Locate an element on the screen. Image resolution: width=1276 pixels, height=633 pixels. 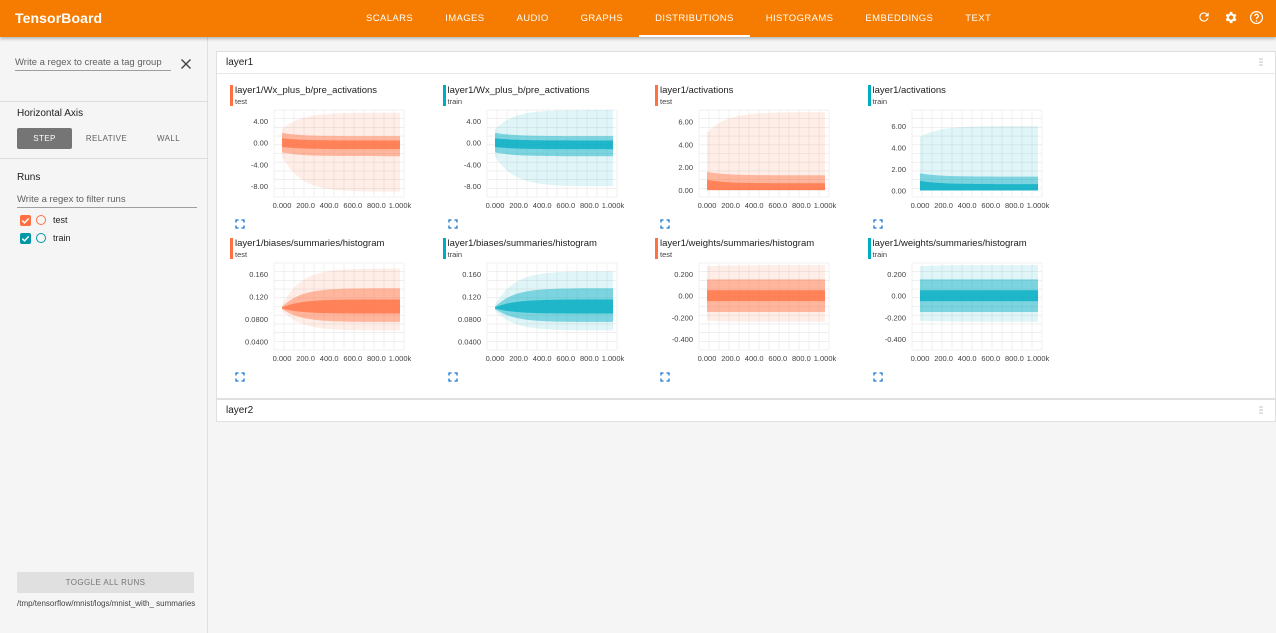
runs-title: Runs is located at coordinates (29, 177).